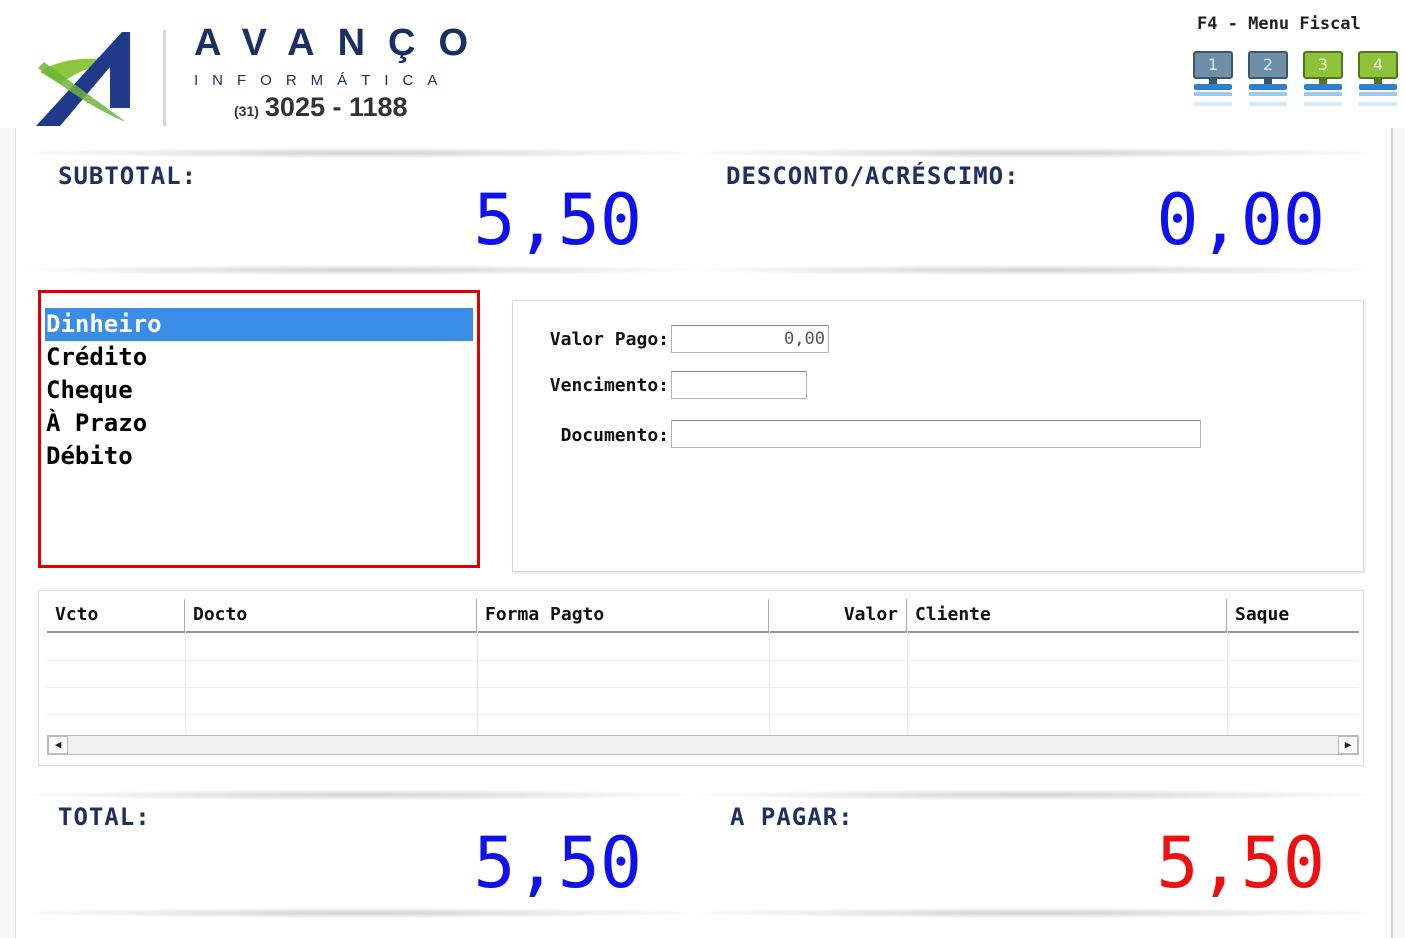 The height and width of the screenshot is (938, 1405). Describe the element at coordinates (1323, 81) in the screenshot. I see `terminal-3-icon: 3` at that location.